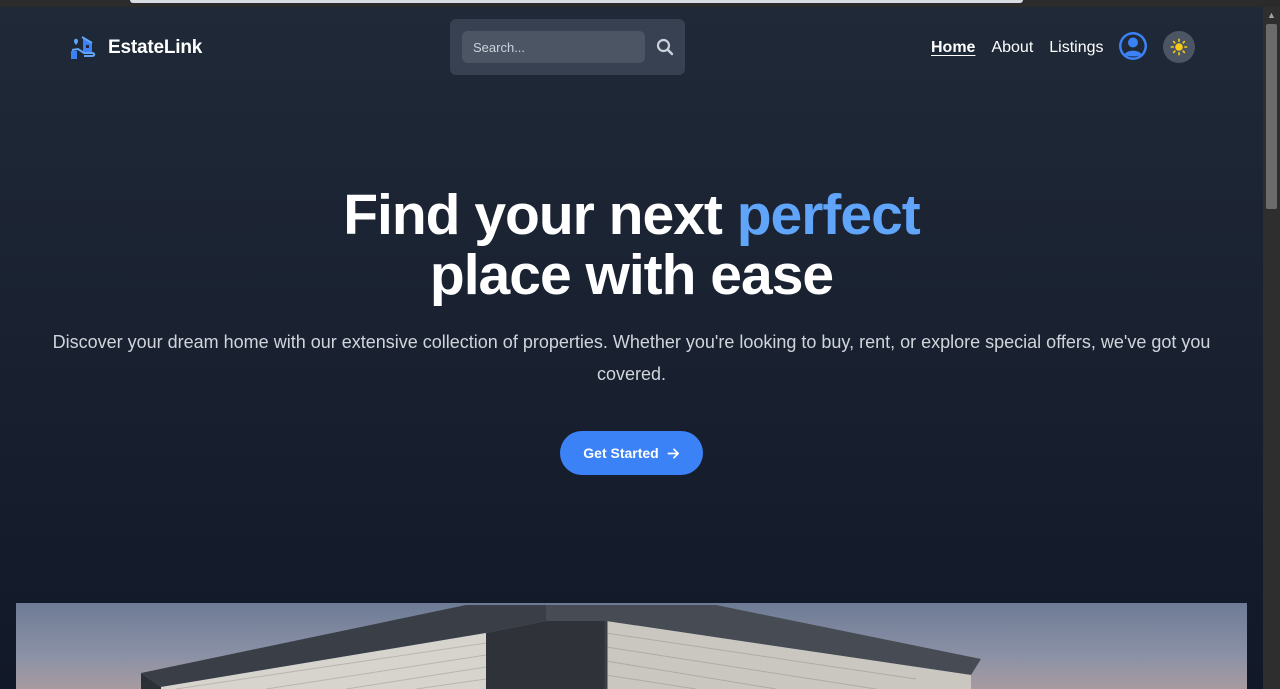 The width and height of the screenshot is (1280, 689). I want to click on main-nav: Home About Listings, so click(1025, 48).